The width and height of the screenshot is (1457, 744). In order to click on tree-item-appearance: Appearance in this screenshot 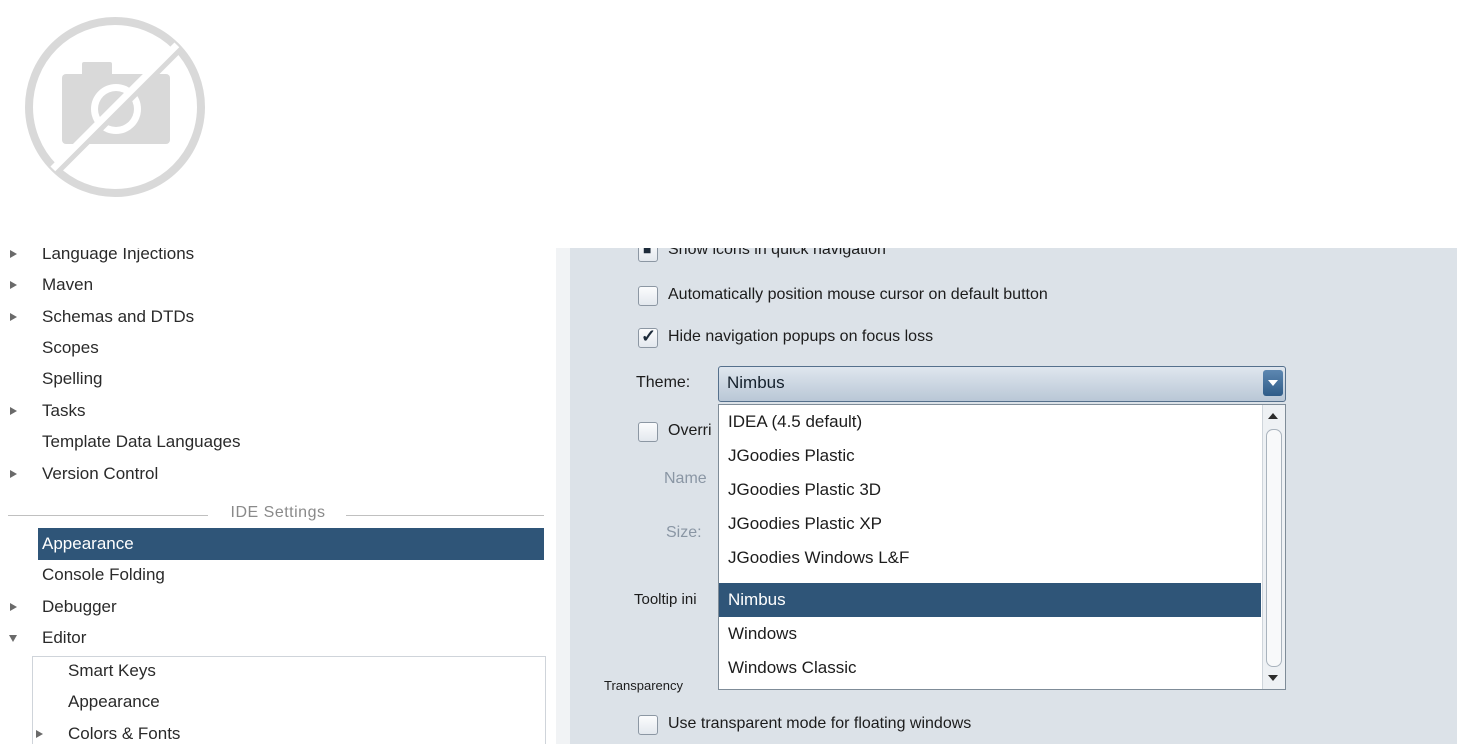, I will do `click(270, 544)`.